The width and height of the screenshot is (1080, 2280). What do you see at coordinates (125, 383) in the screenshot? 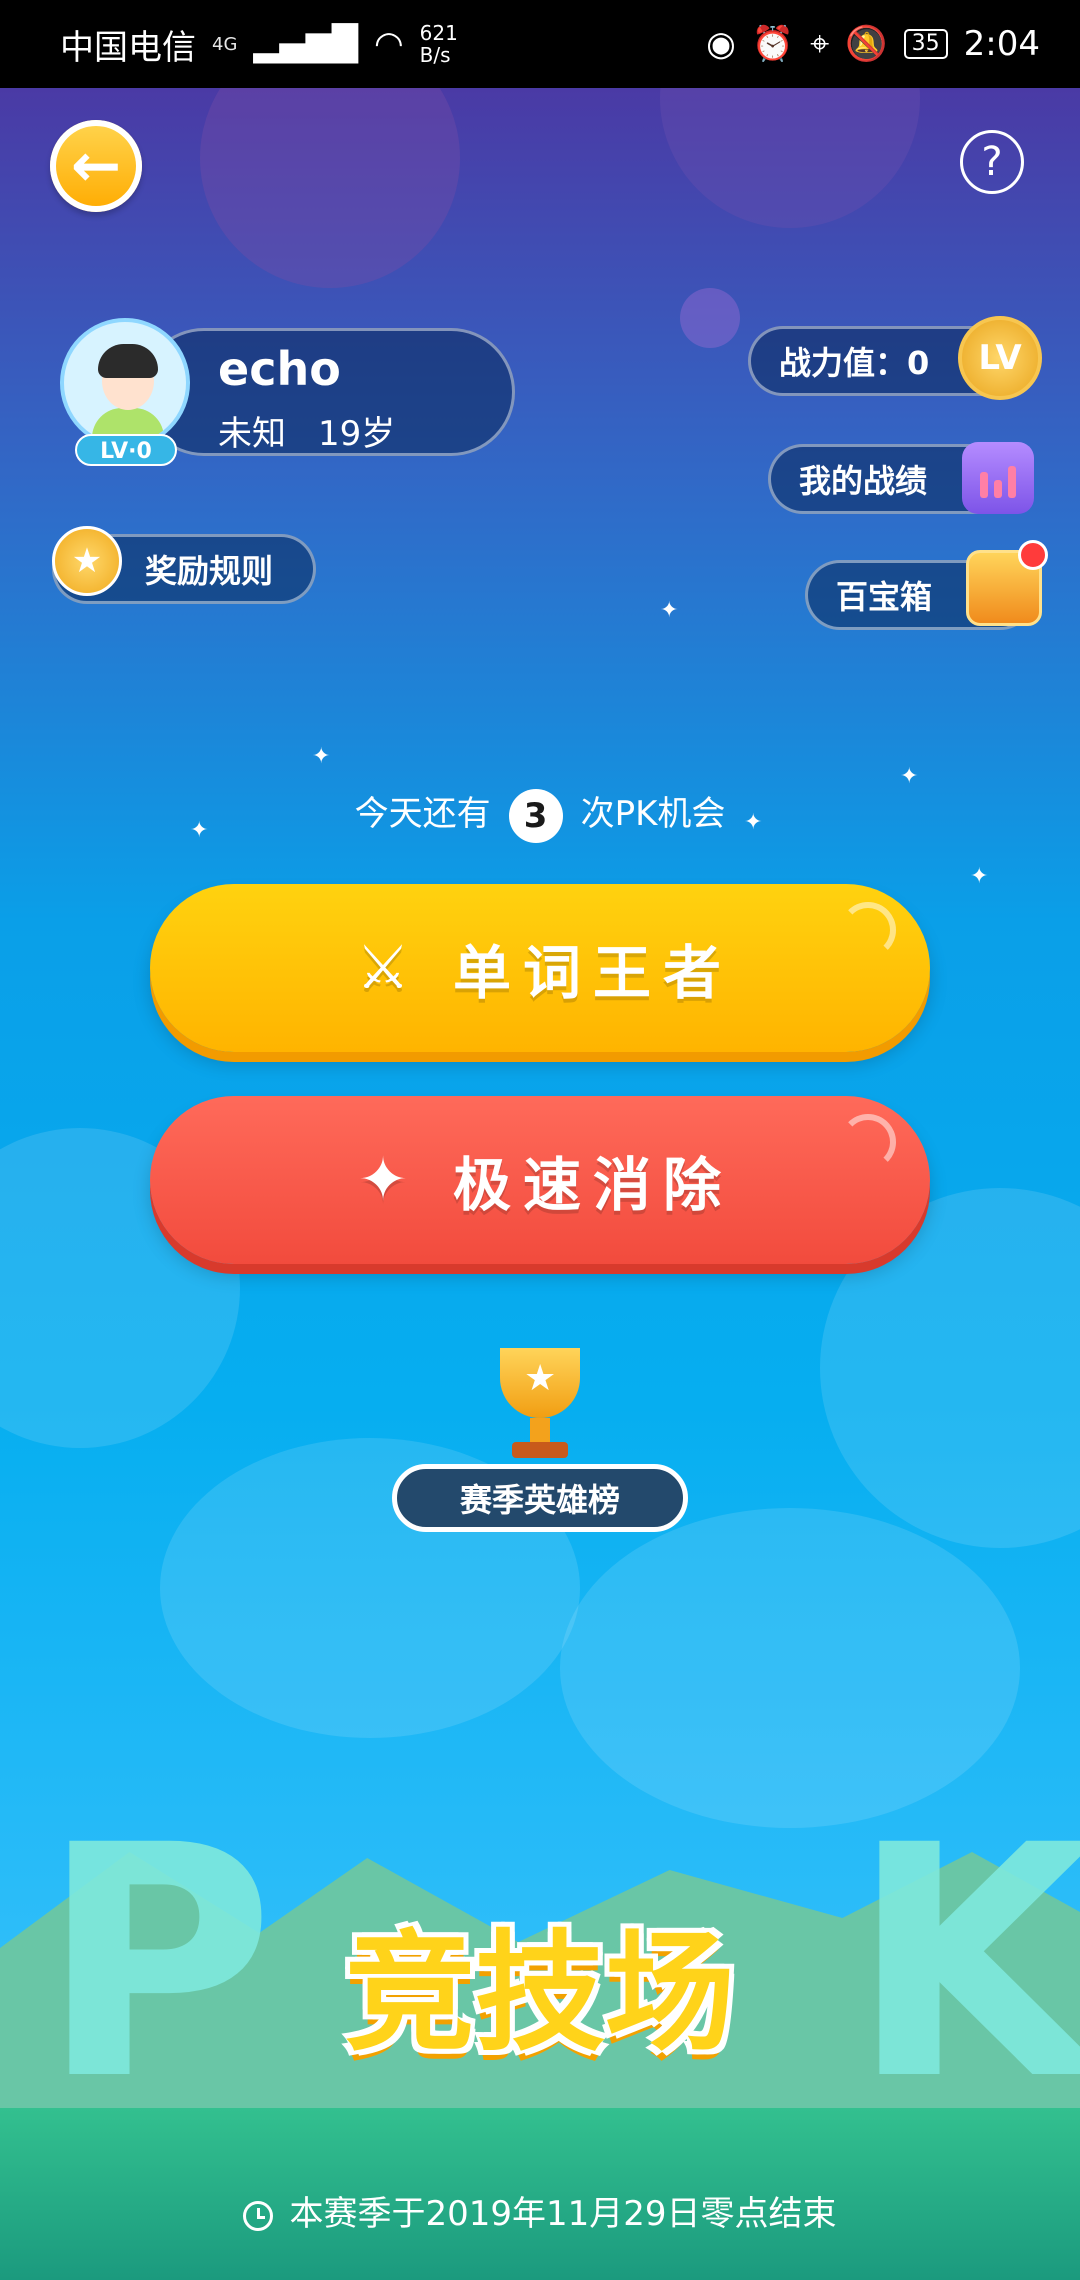
I see `avatar` at bounding box center [125, 383].